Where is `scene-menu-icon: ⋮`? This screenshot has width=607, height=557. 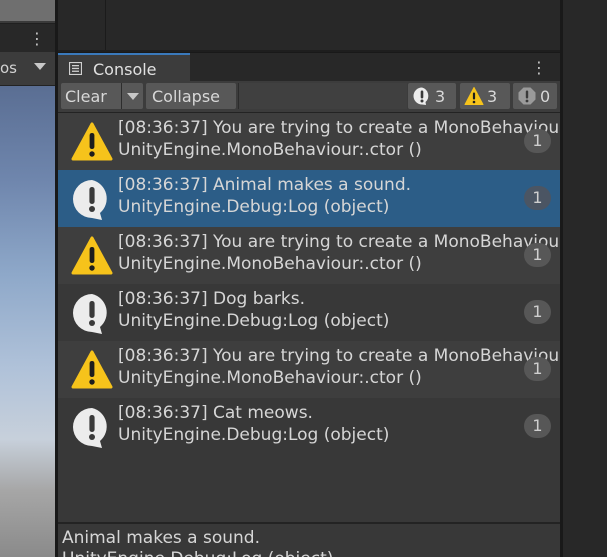
scene-menu-icon: ⋮ is located at coordinates (37, 38).